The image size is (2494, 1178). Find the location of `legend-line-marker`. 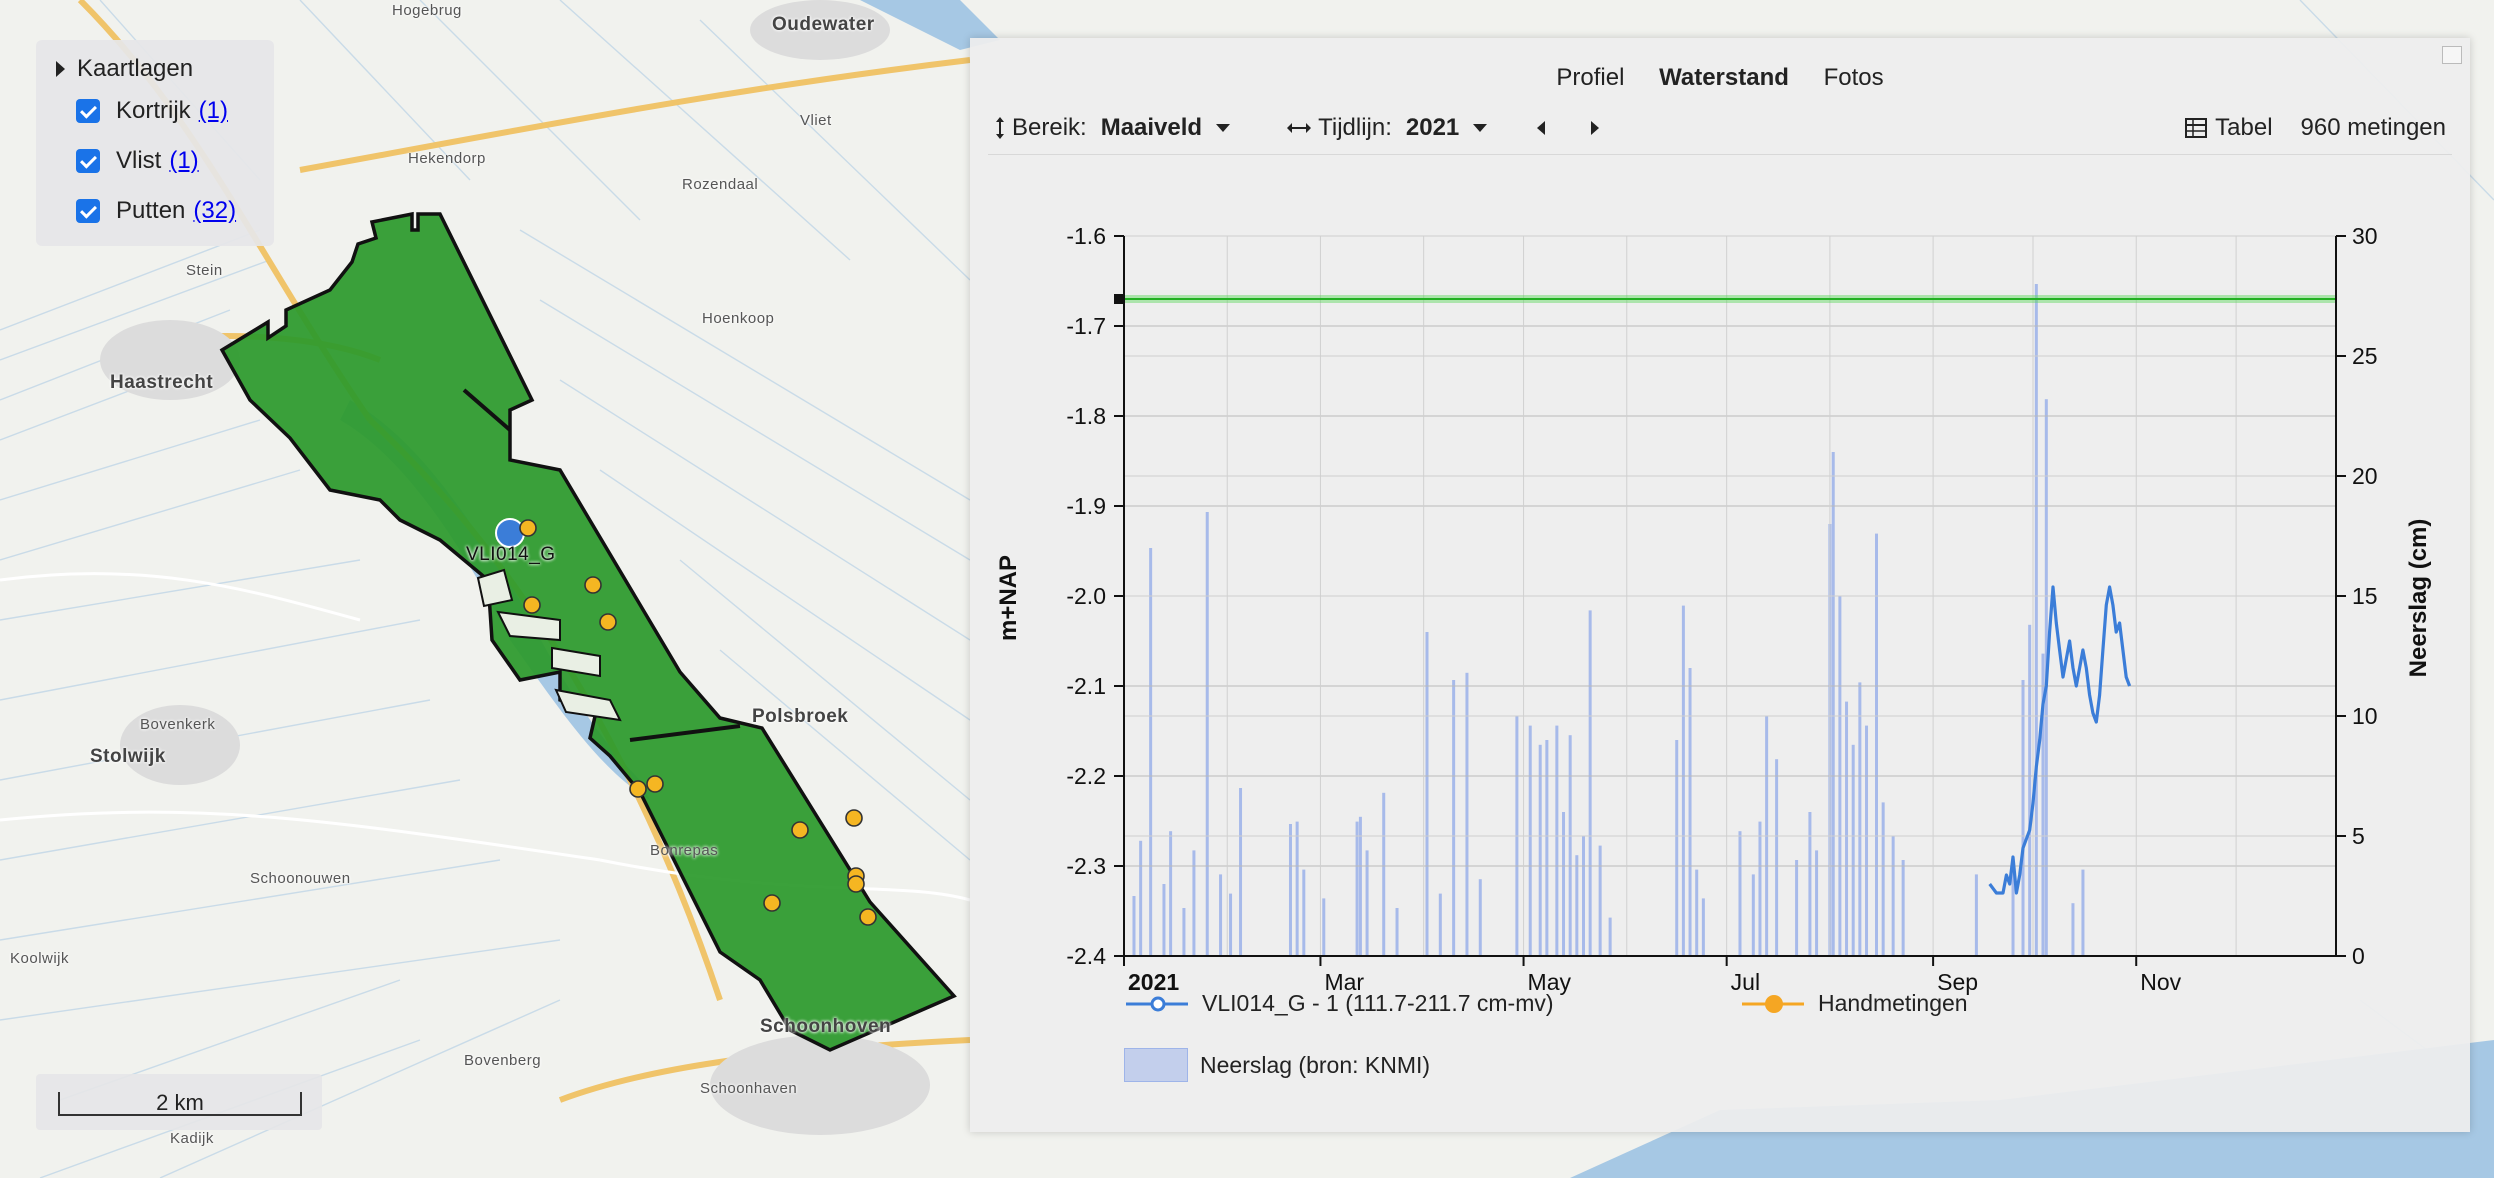

legend-line-marker is located at coordinates (1157, 1003).